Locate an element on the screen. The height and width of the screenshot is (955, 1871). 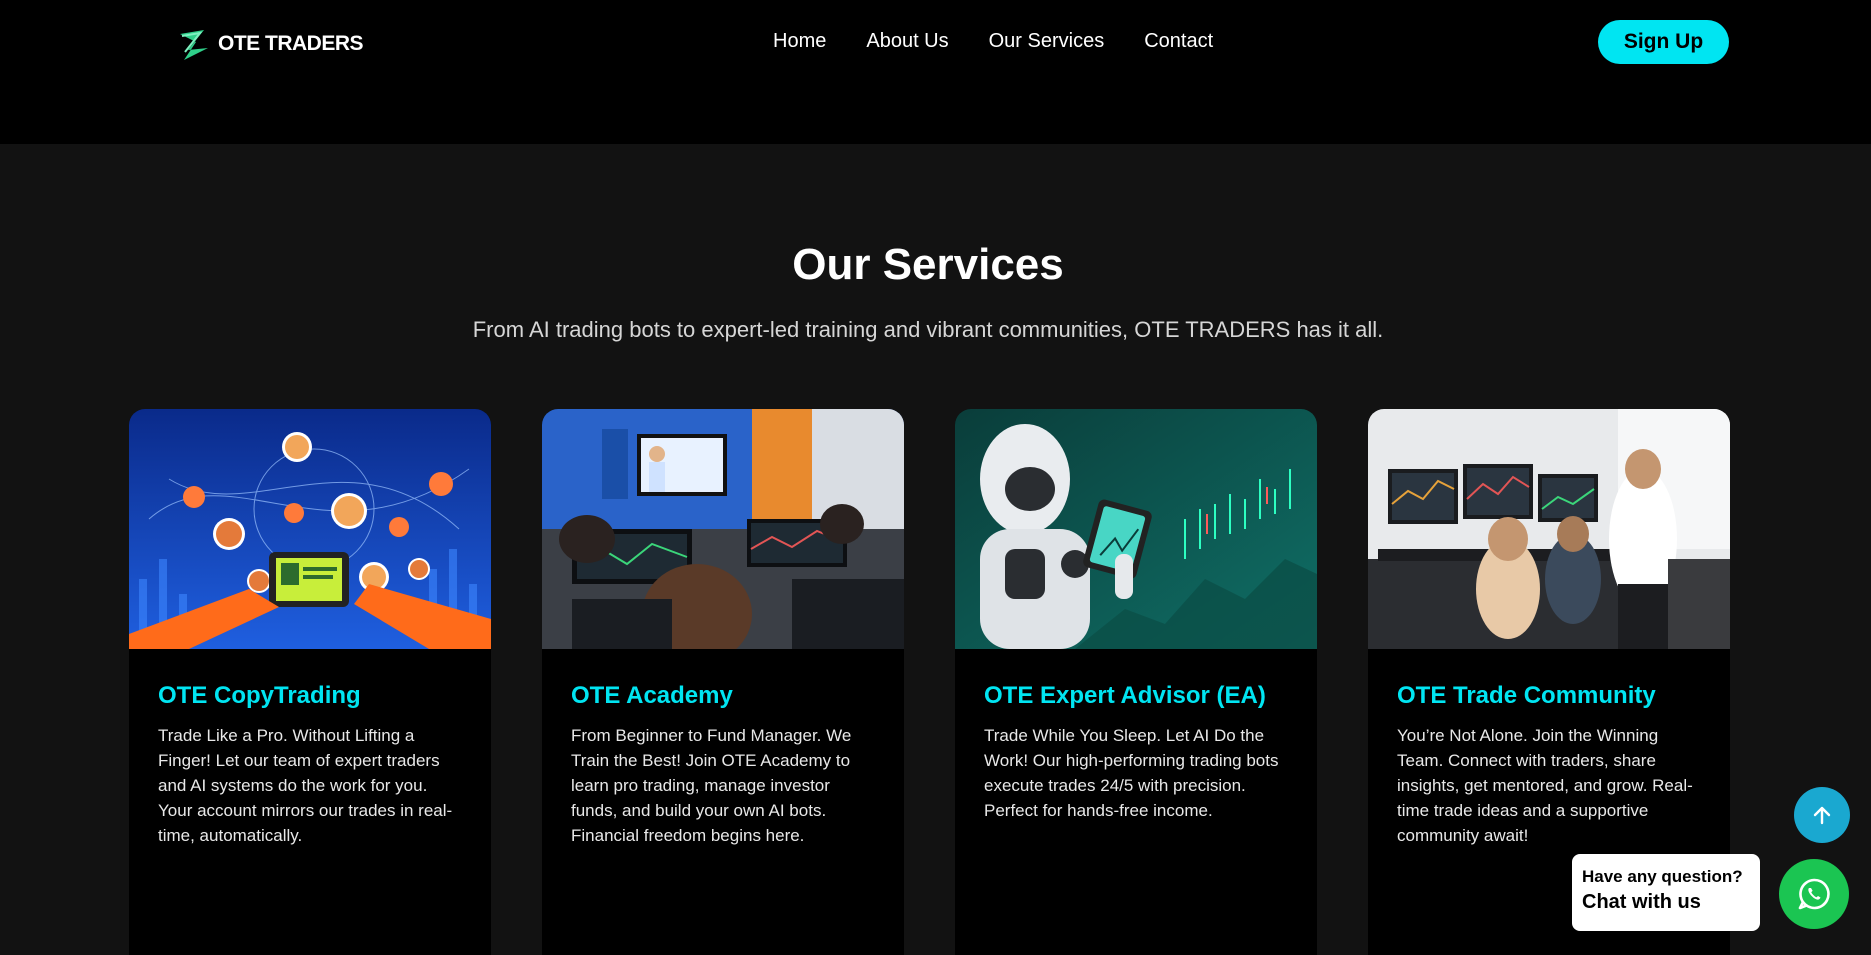
logo-mark-icon is located at coordinates (194, 45).